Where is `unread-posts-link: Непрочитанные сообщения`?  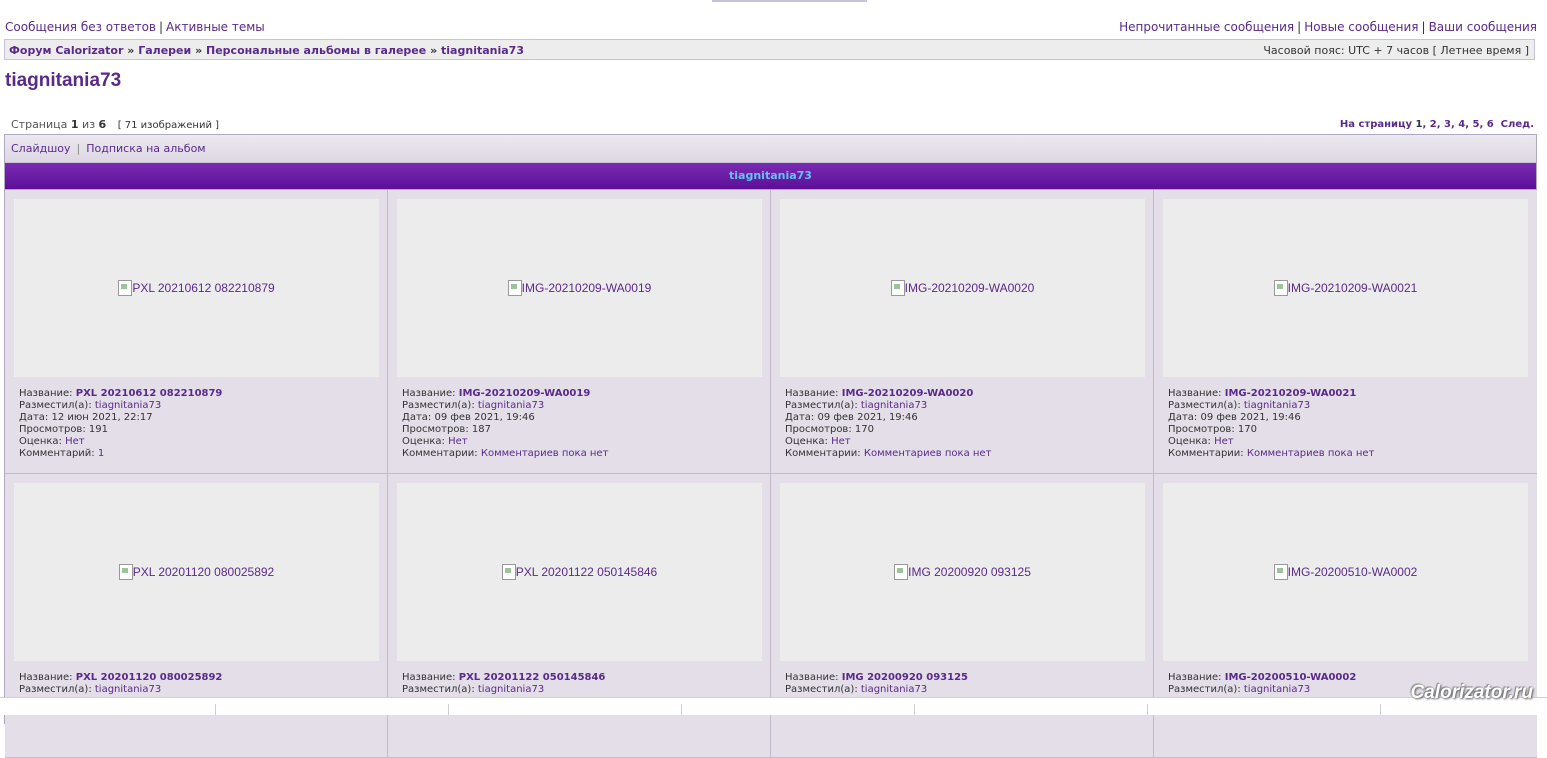 unread-posts-link: Непрочитанные сообщения is located at coordinates (1206, 27).